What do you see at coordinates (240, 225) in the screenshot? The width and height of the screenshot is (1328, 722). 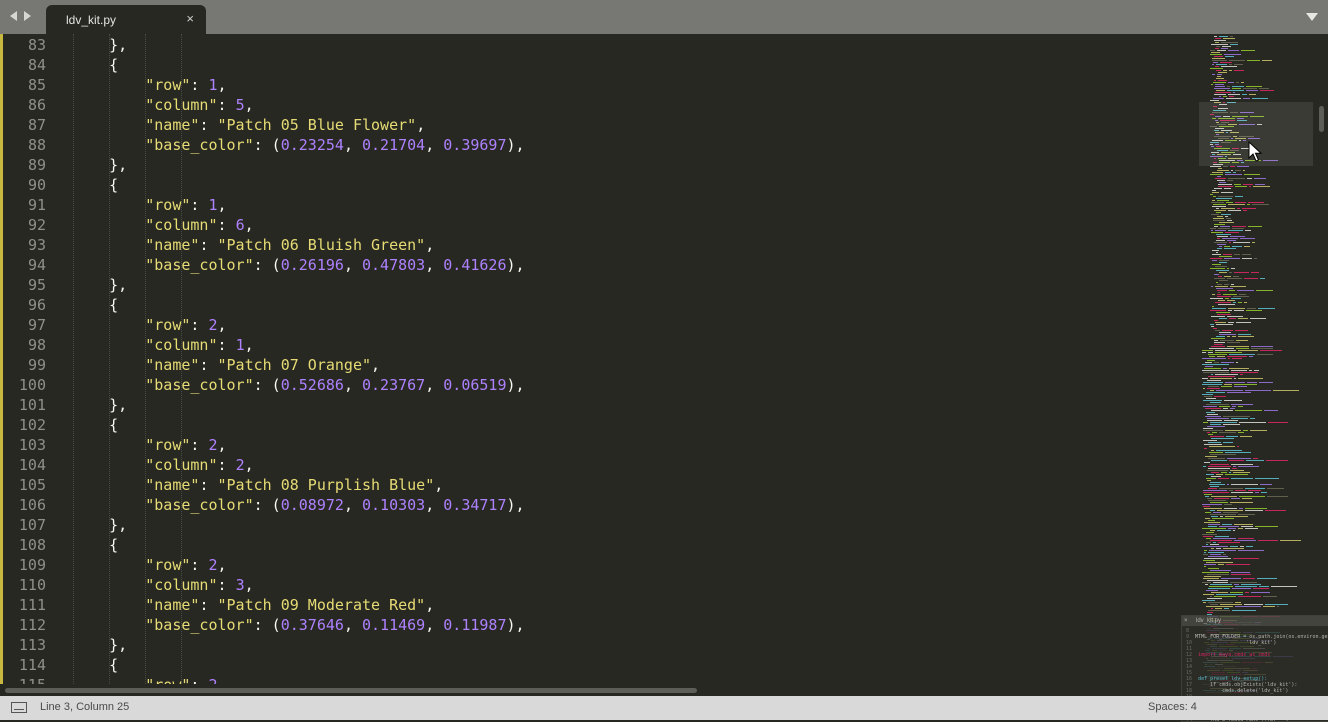 I see `number-token: 6` at bounding box center [240, 225].